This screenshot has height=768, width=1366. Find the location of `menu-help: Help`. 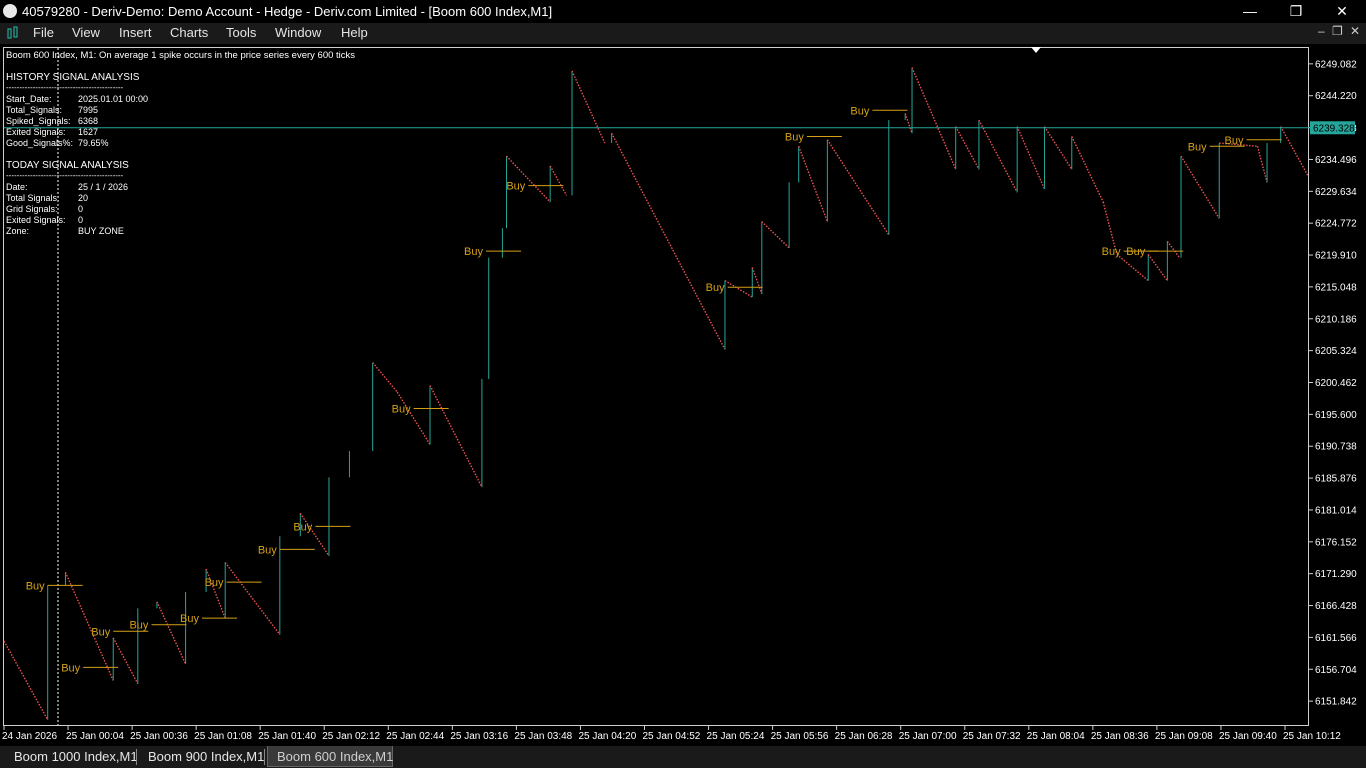

menu-help: Help is located at coordinates (354, 32).